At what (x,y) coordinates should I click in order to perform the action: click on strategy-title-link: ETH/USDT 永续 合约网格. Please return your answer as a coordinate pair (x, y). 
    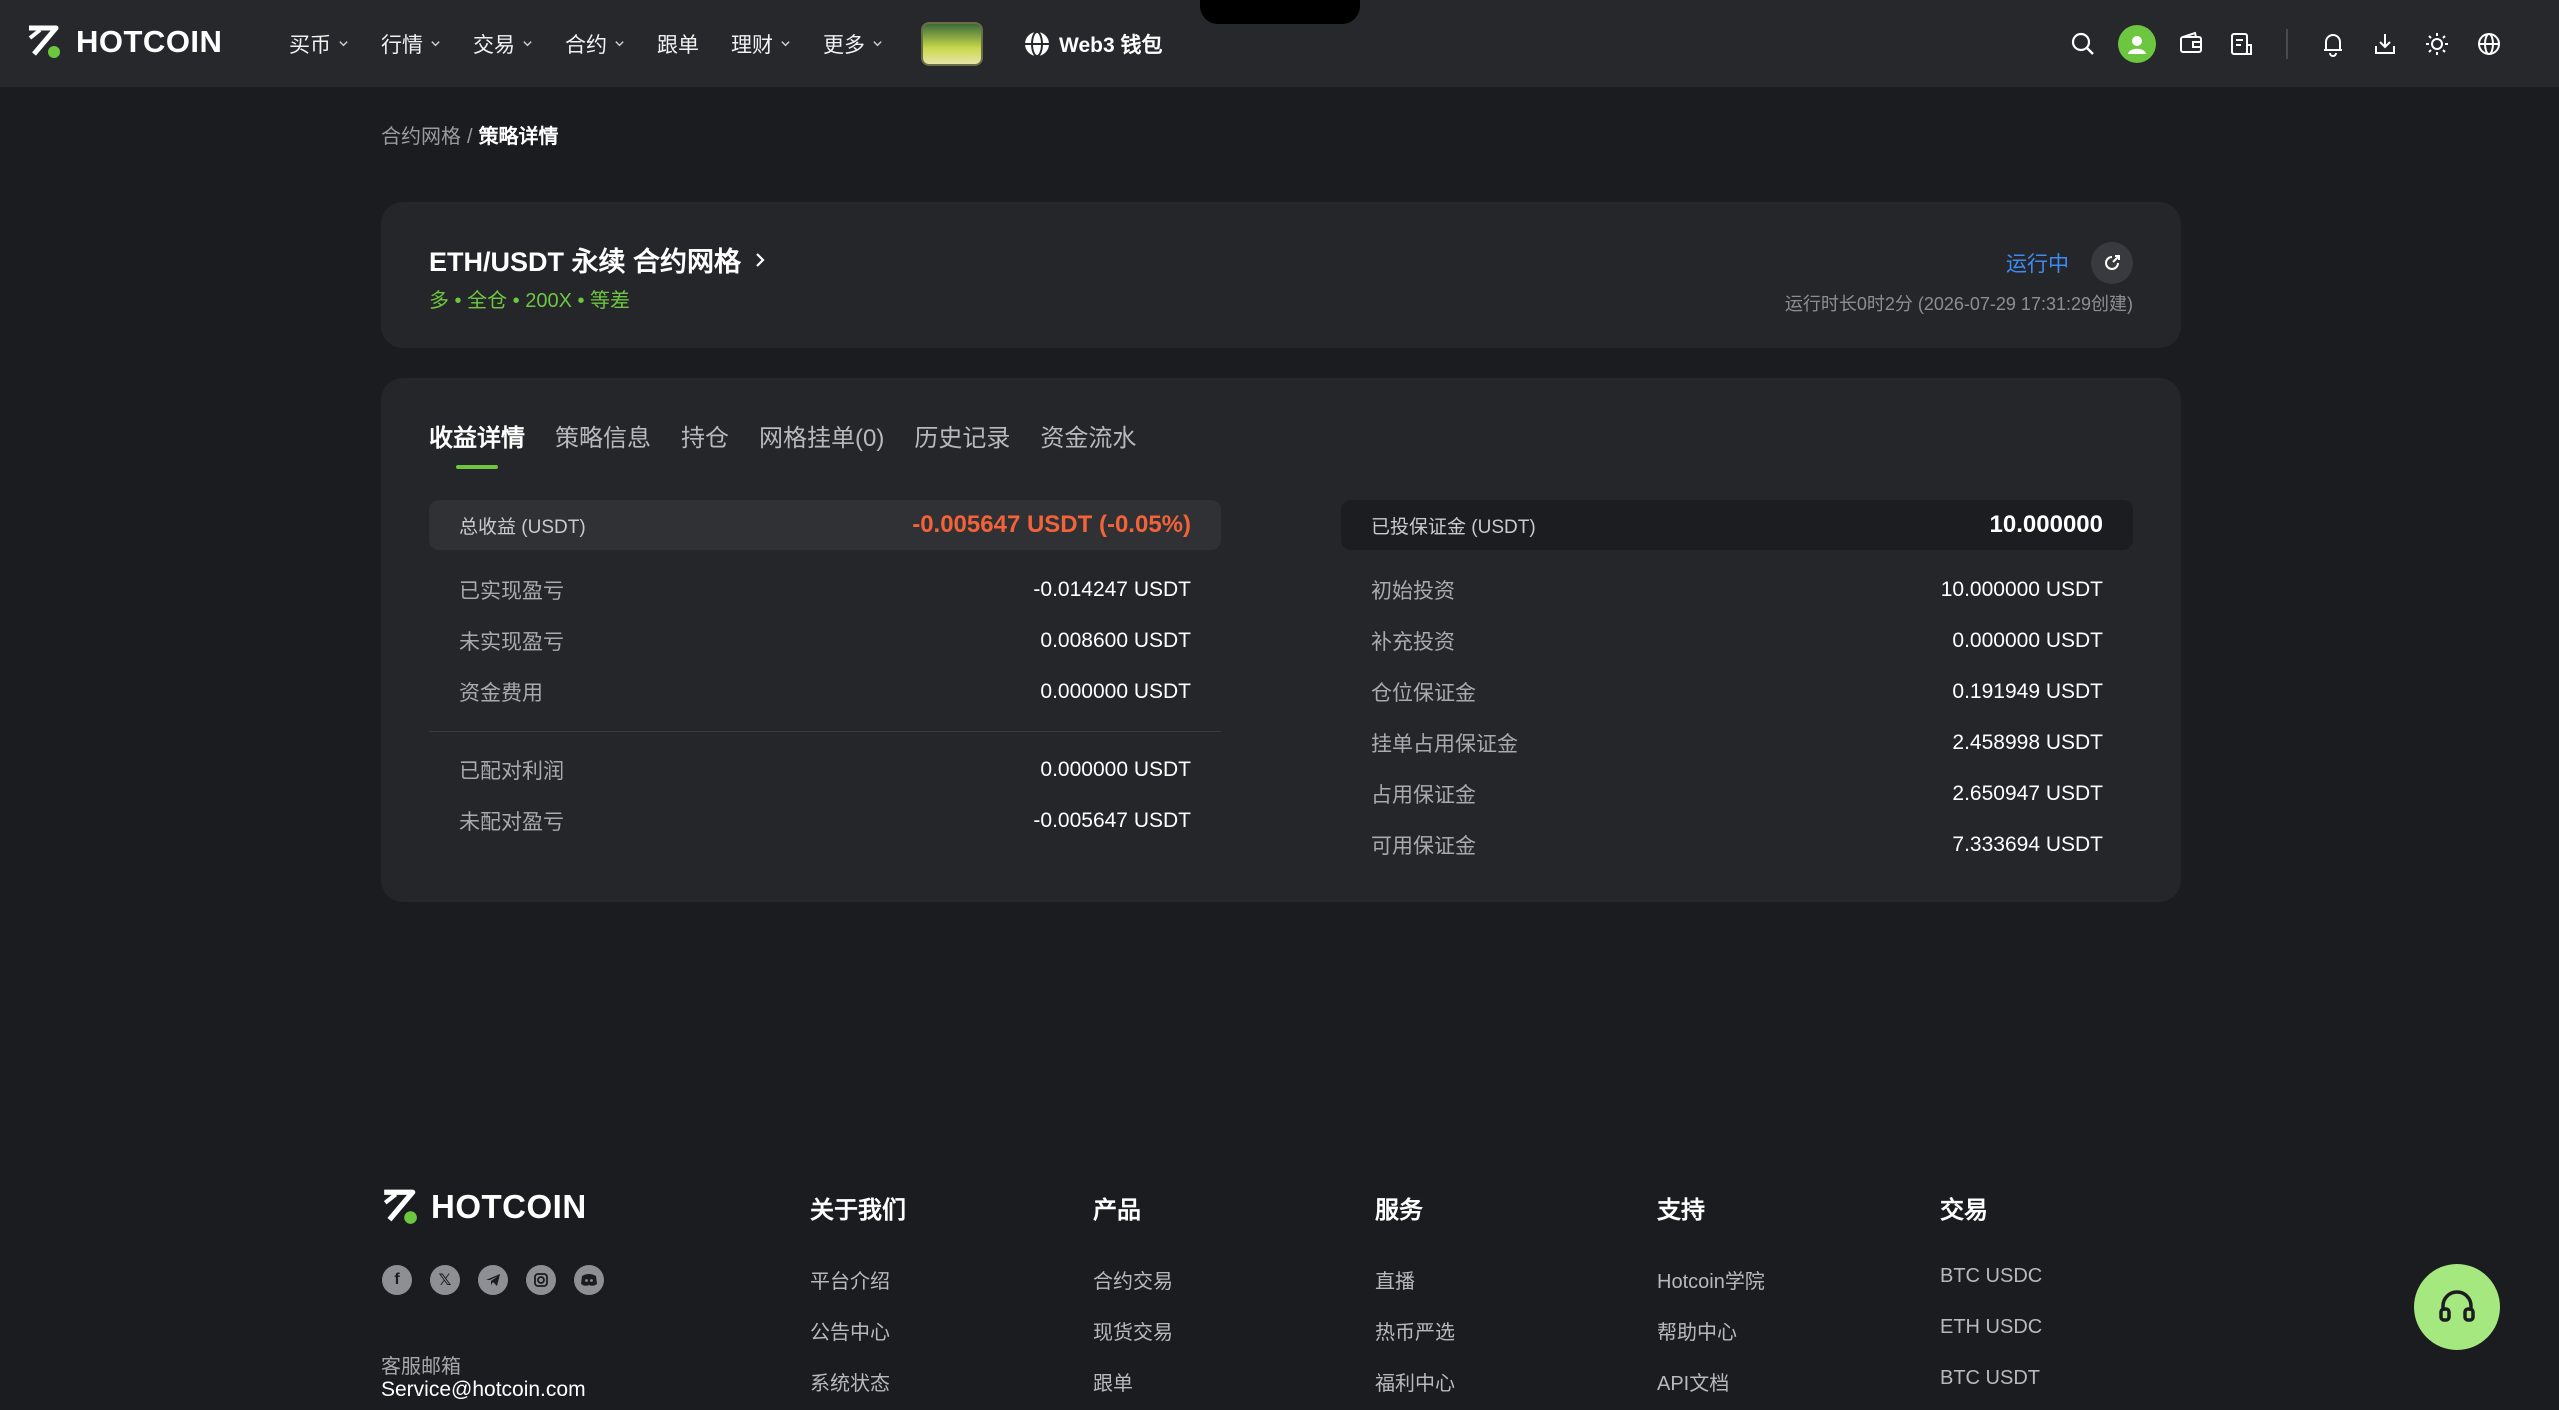
    Looking at the image, I should click on (598, 259).